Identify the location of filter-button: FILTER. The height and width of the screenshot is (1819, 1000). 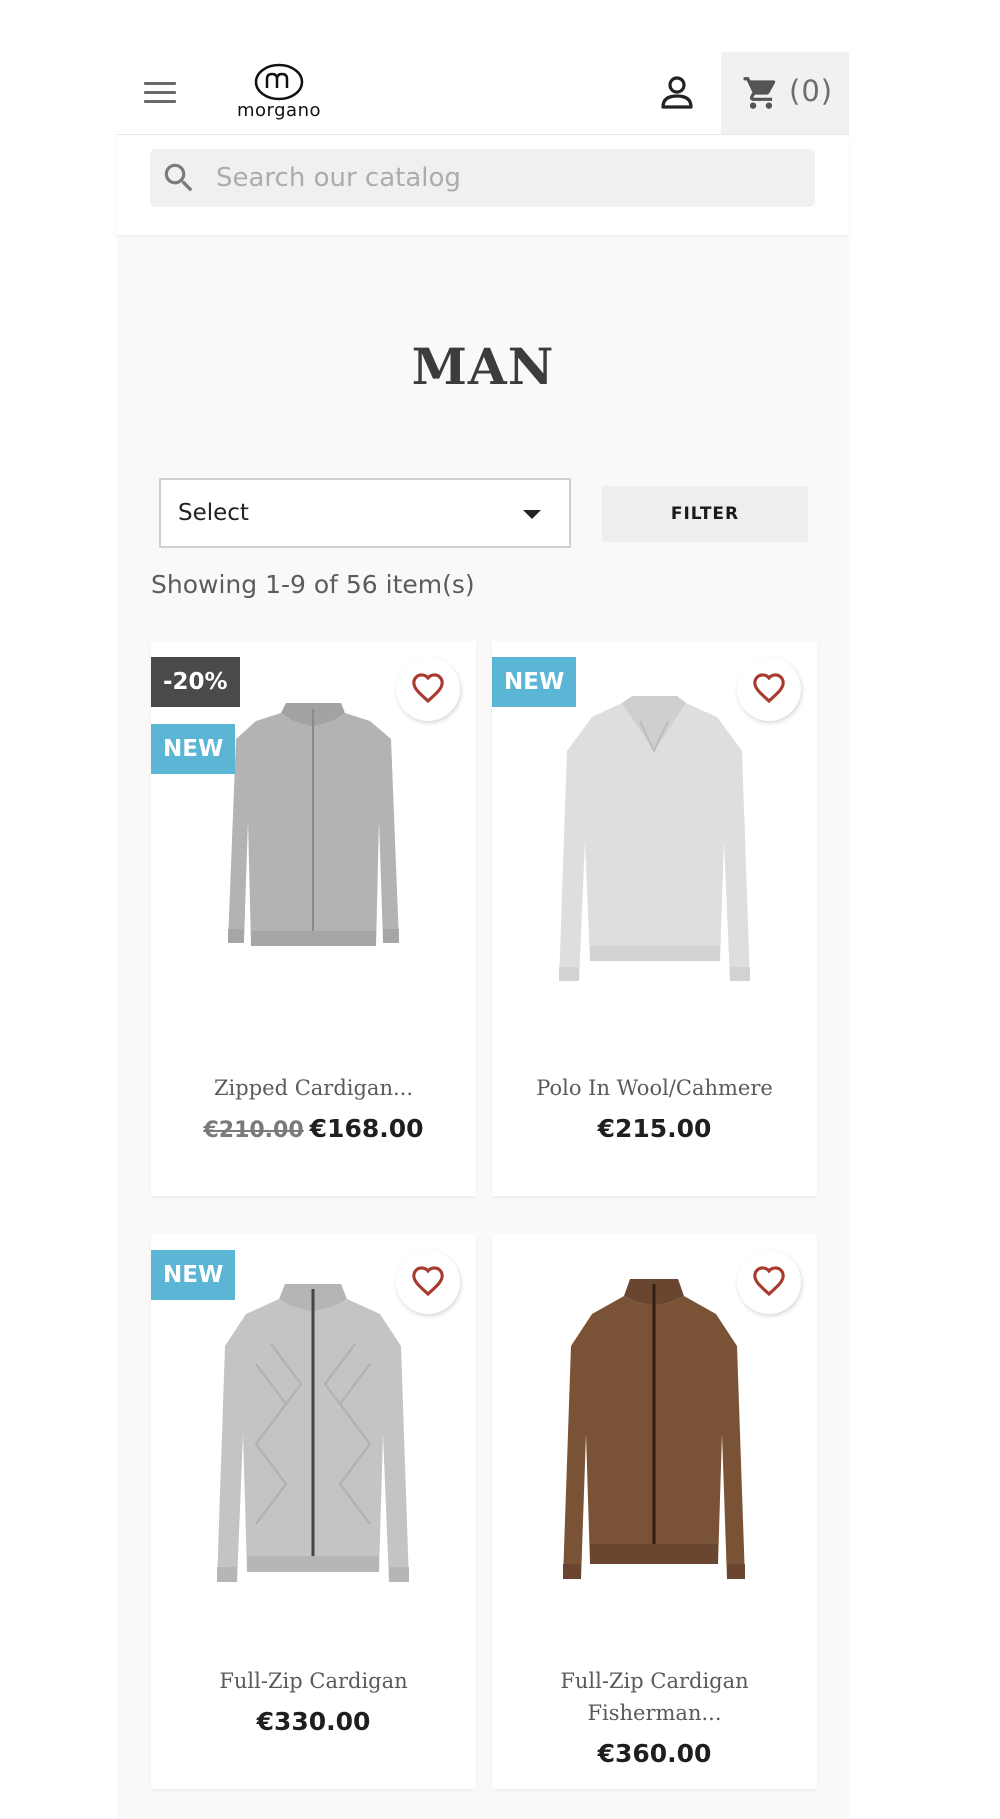
(705, 514).